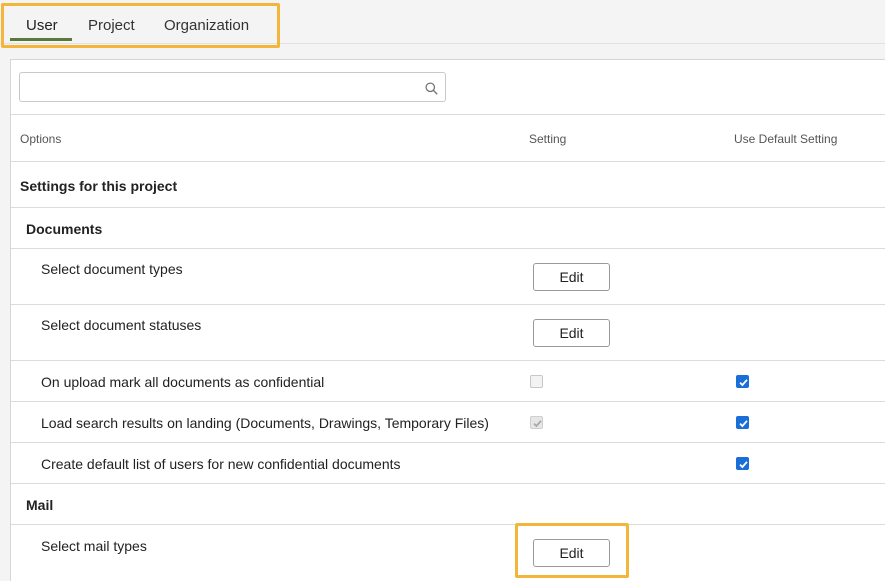  Describe the element at coordinates (431, 88) in the screenshot. I see `search-icon` at that location.